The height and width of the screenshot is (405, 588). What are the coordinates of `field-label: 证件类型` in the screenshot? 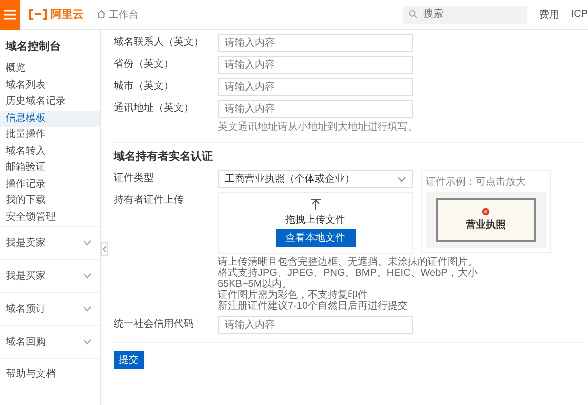 It's located at (134, 179).